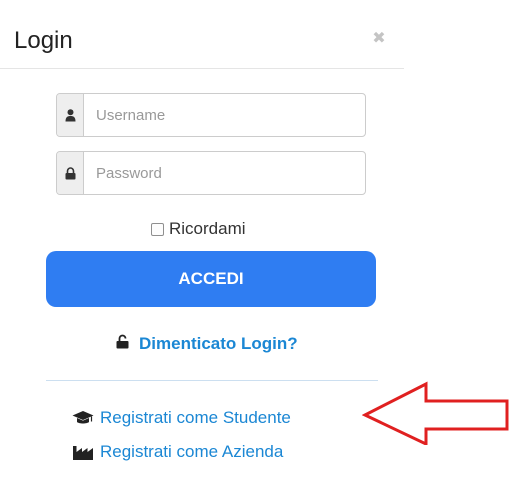 Image resolution: width=512 pixels, height=491 pixels. What do you see at coordinates (211, 279) in the screenshot?
I see `login-button: ACCEDI` at bounding box center [211, 279].